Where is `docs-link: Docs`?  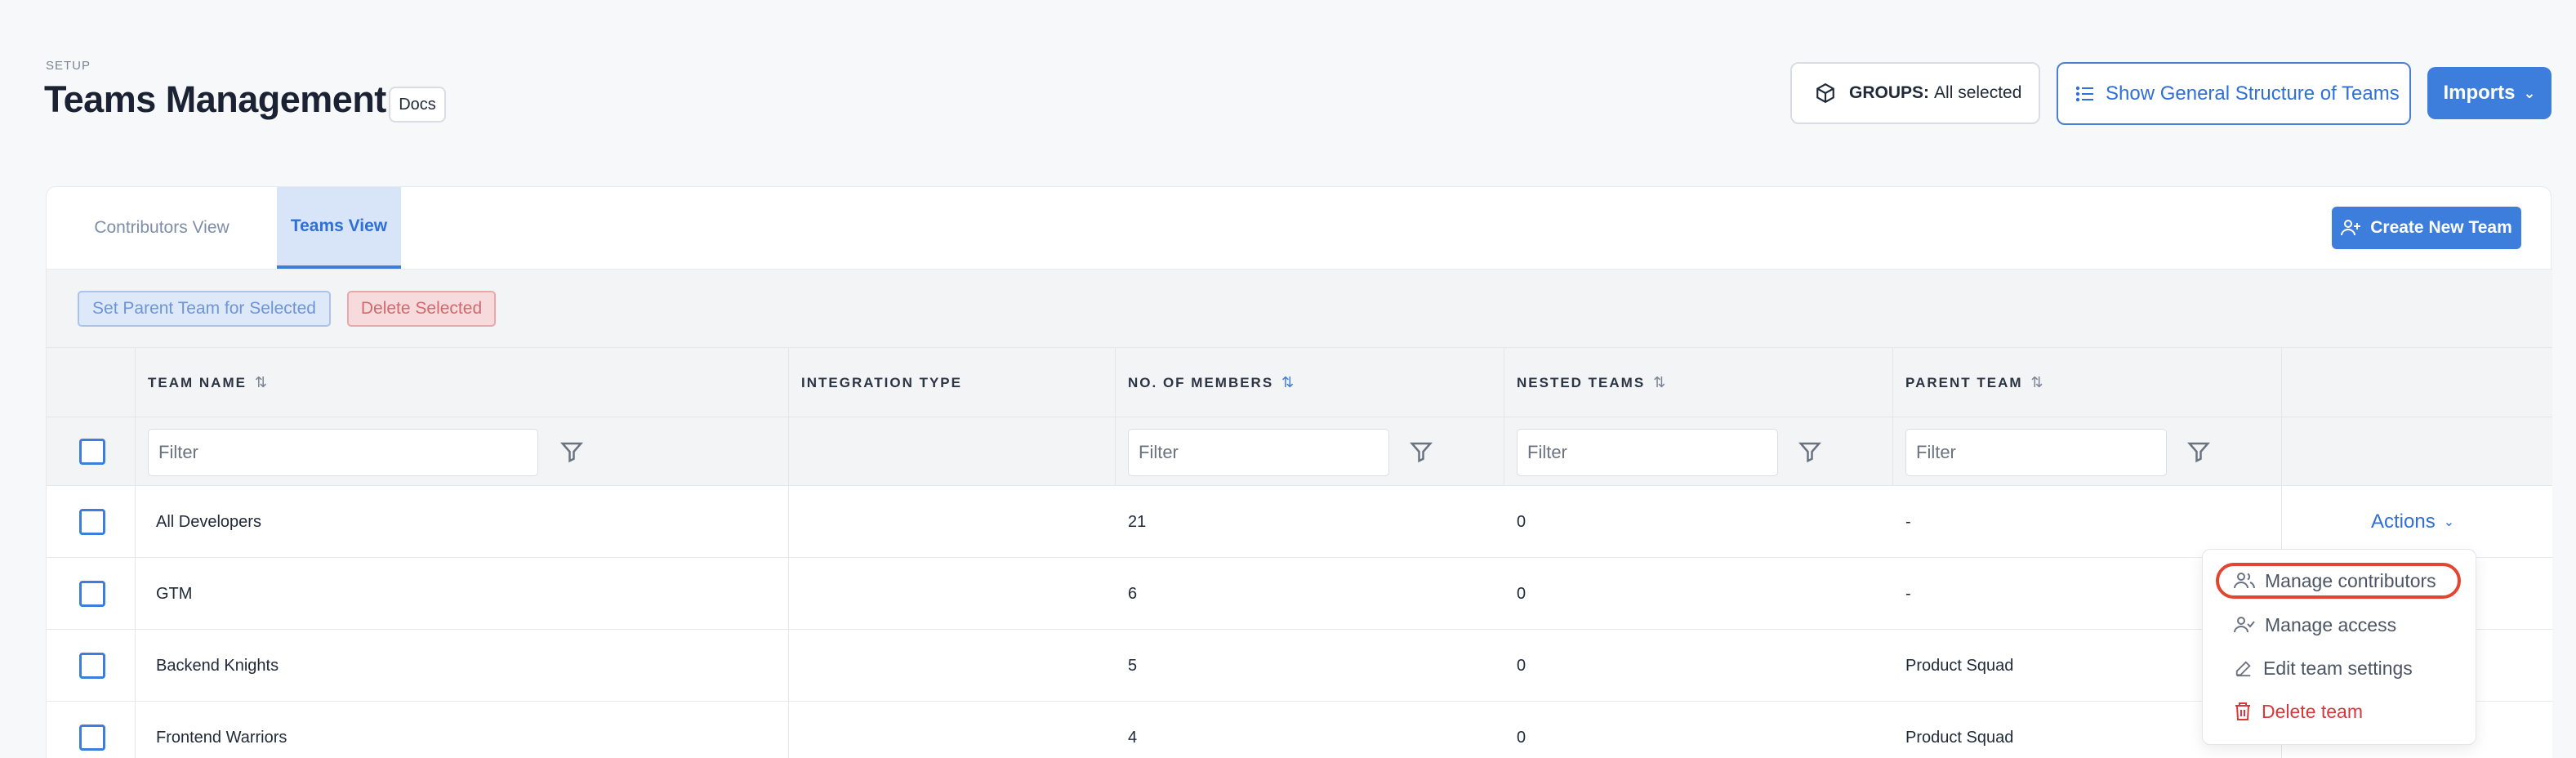 docs-link: Docs is located at coordinates (417, 105).